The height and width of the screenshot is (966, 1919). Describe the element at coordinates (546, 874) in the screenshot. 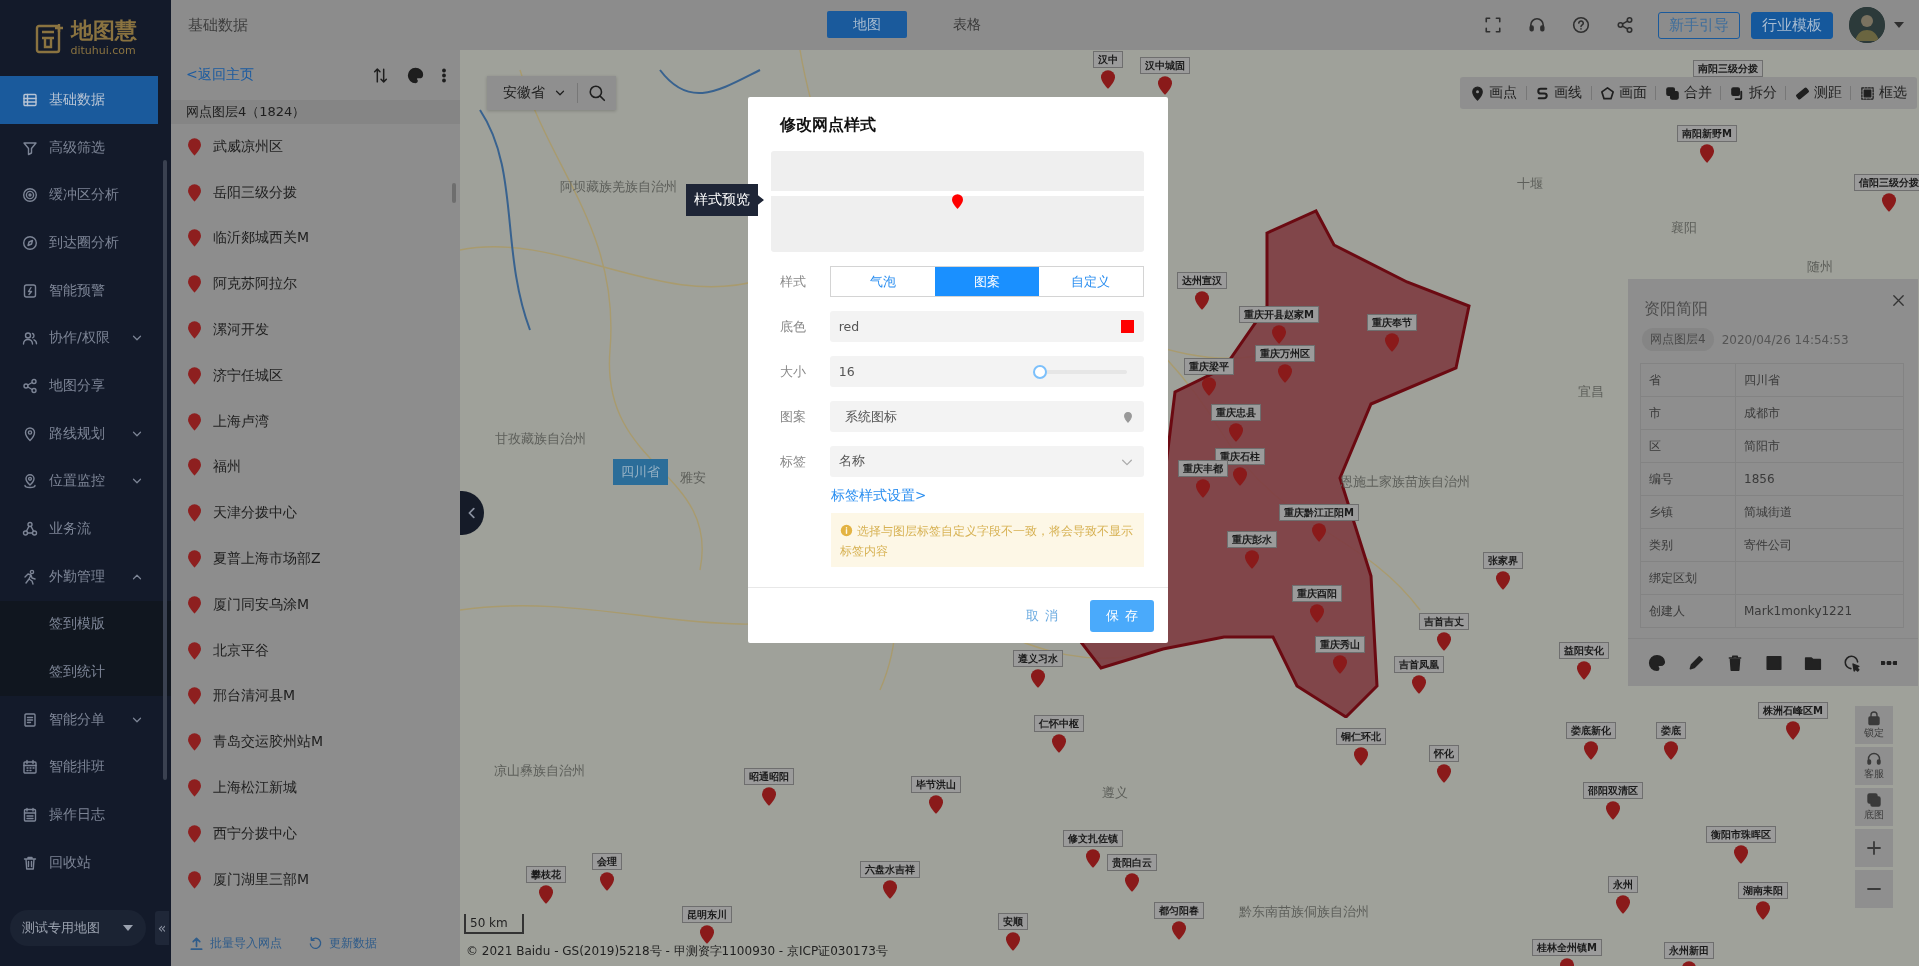

I see `pin-label: 攀枝花` at that location.